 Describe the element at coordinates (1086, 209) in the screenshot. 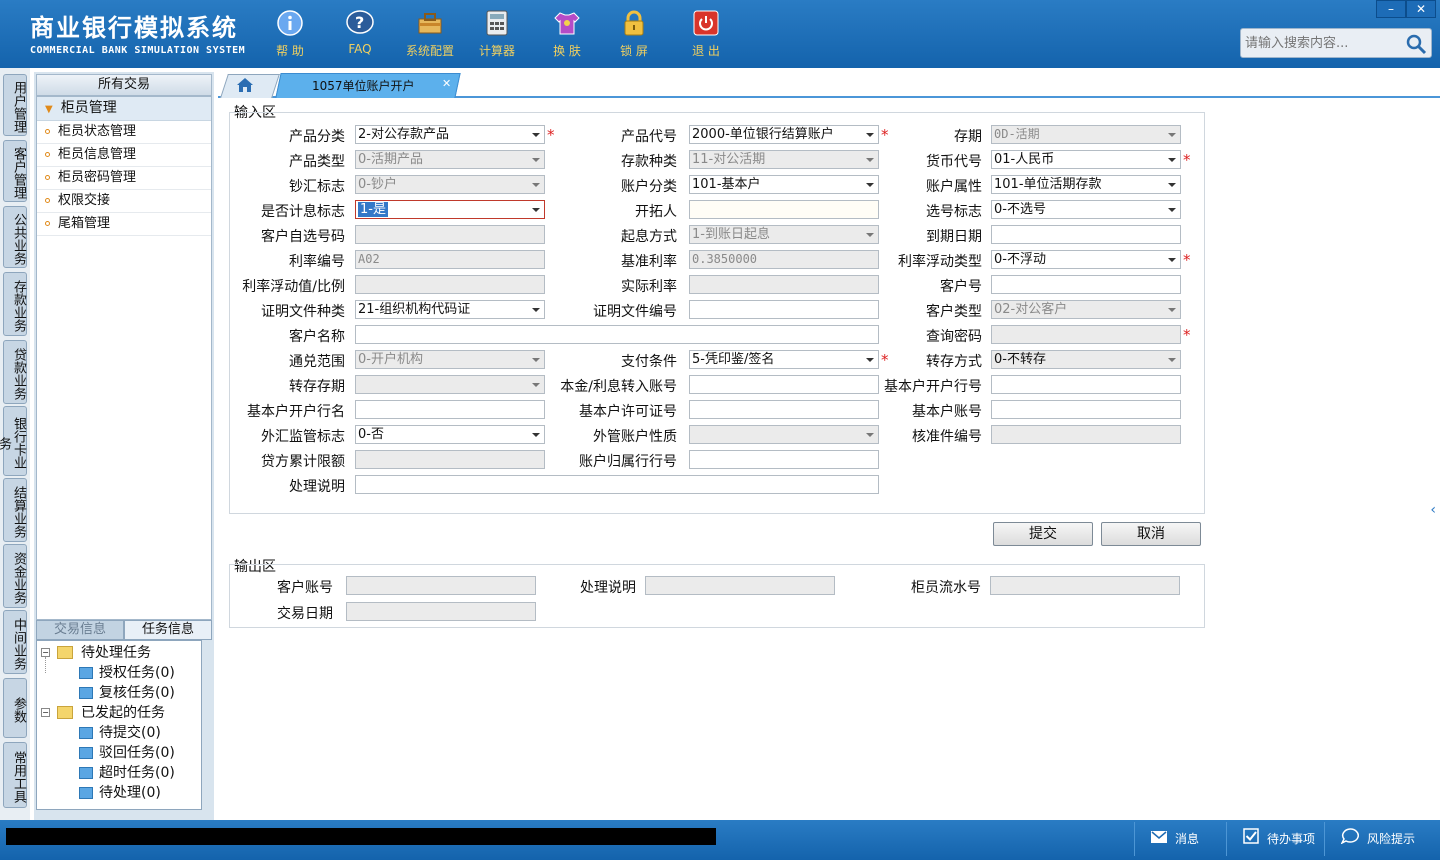

I see `choose-number-flag-select: 0-不选号` at that location.